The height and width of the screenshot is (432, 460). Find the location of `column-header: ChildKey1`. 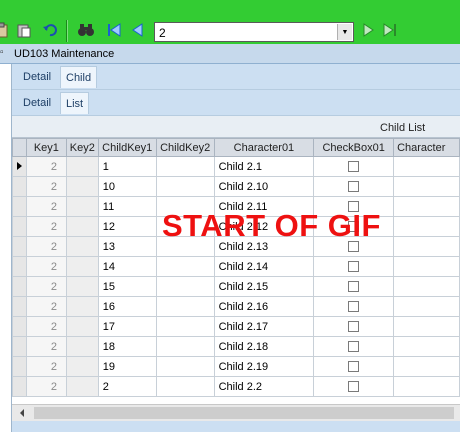

column-header: ChildKey1 is located at coordinates (127, 147).